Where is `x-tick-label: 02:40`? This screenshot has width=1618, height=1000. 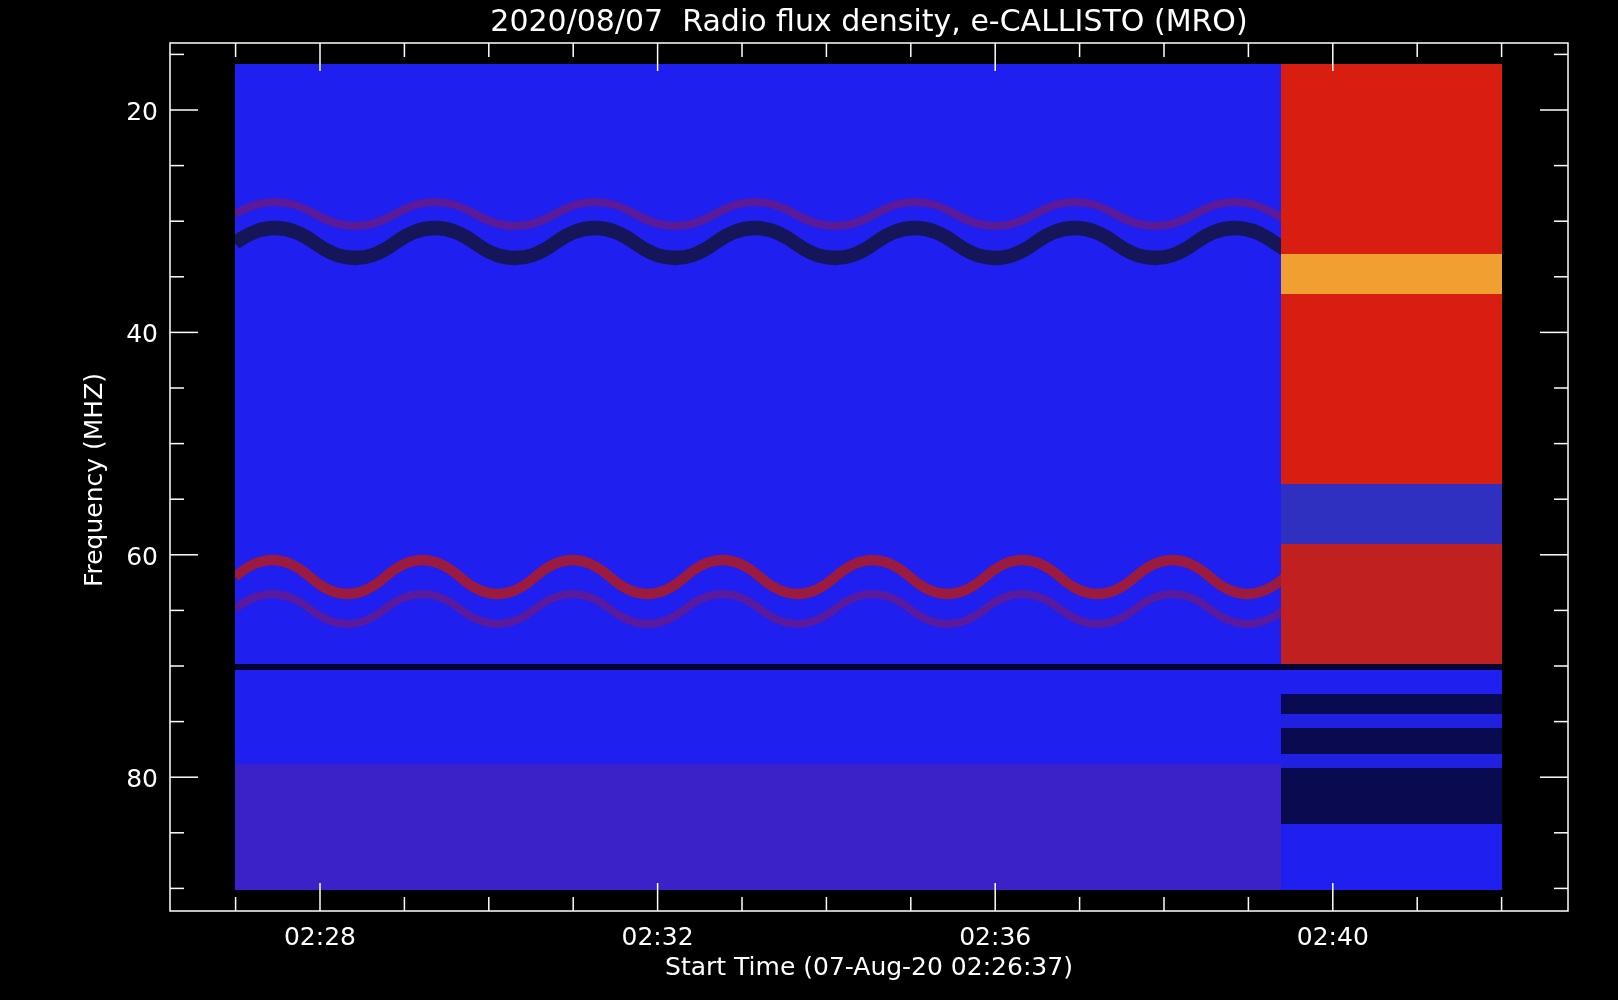 x-tick-label: 02:40 is located at coordinates (1332, 936).